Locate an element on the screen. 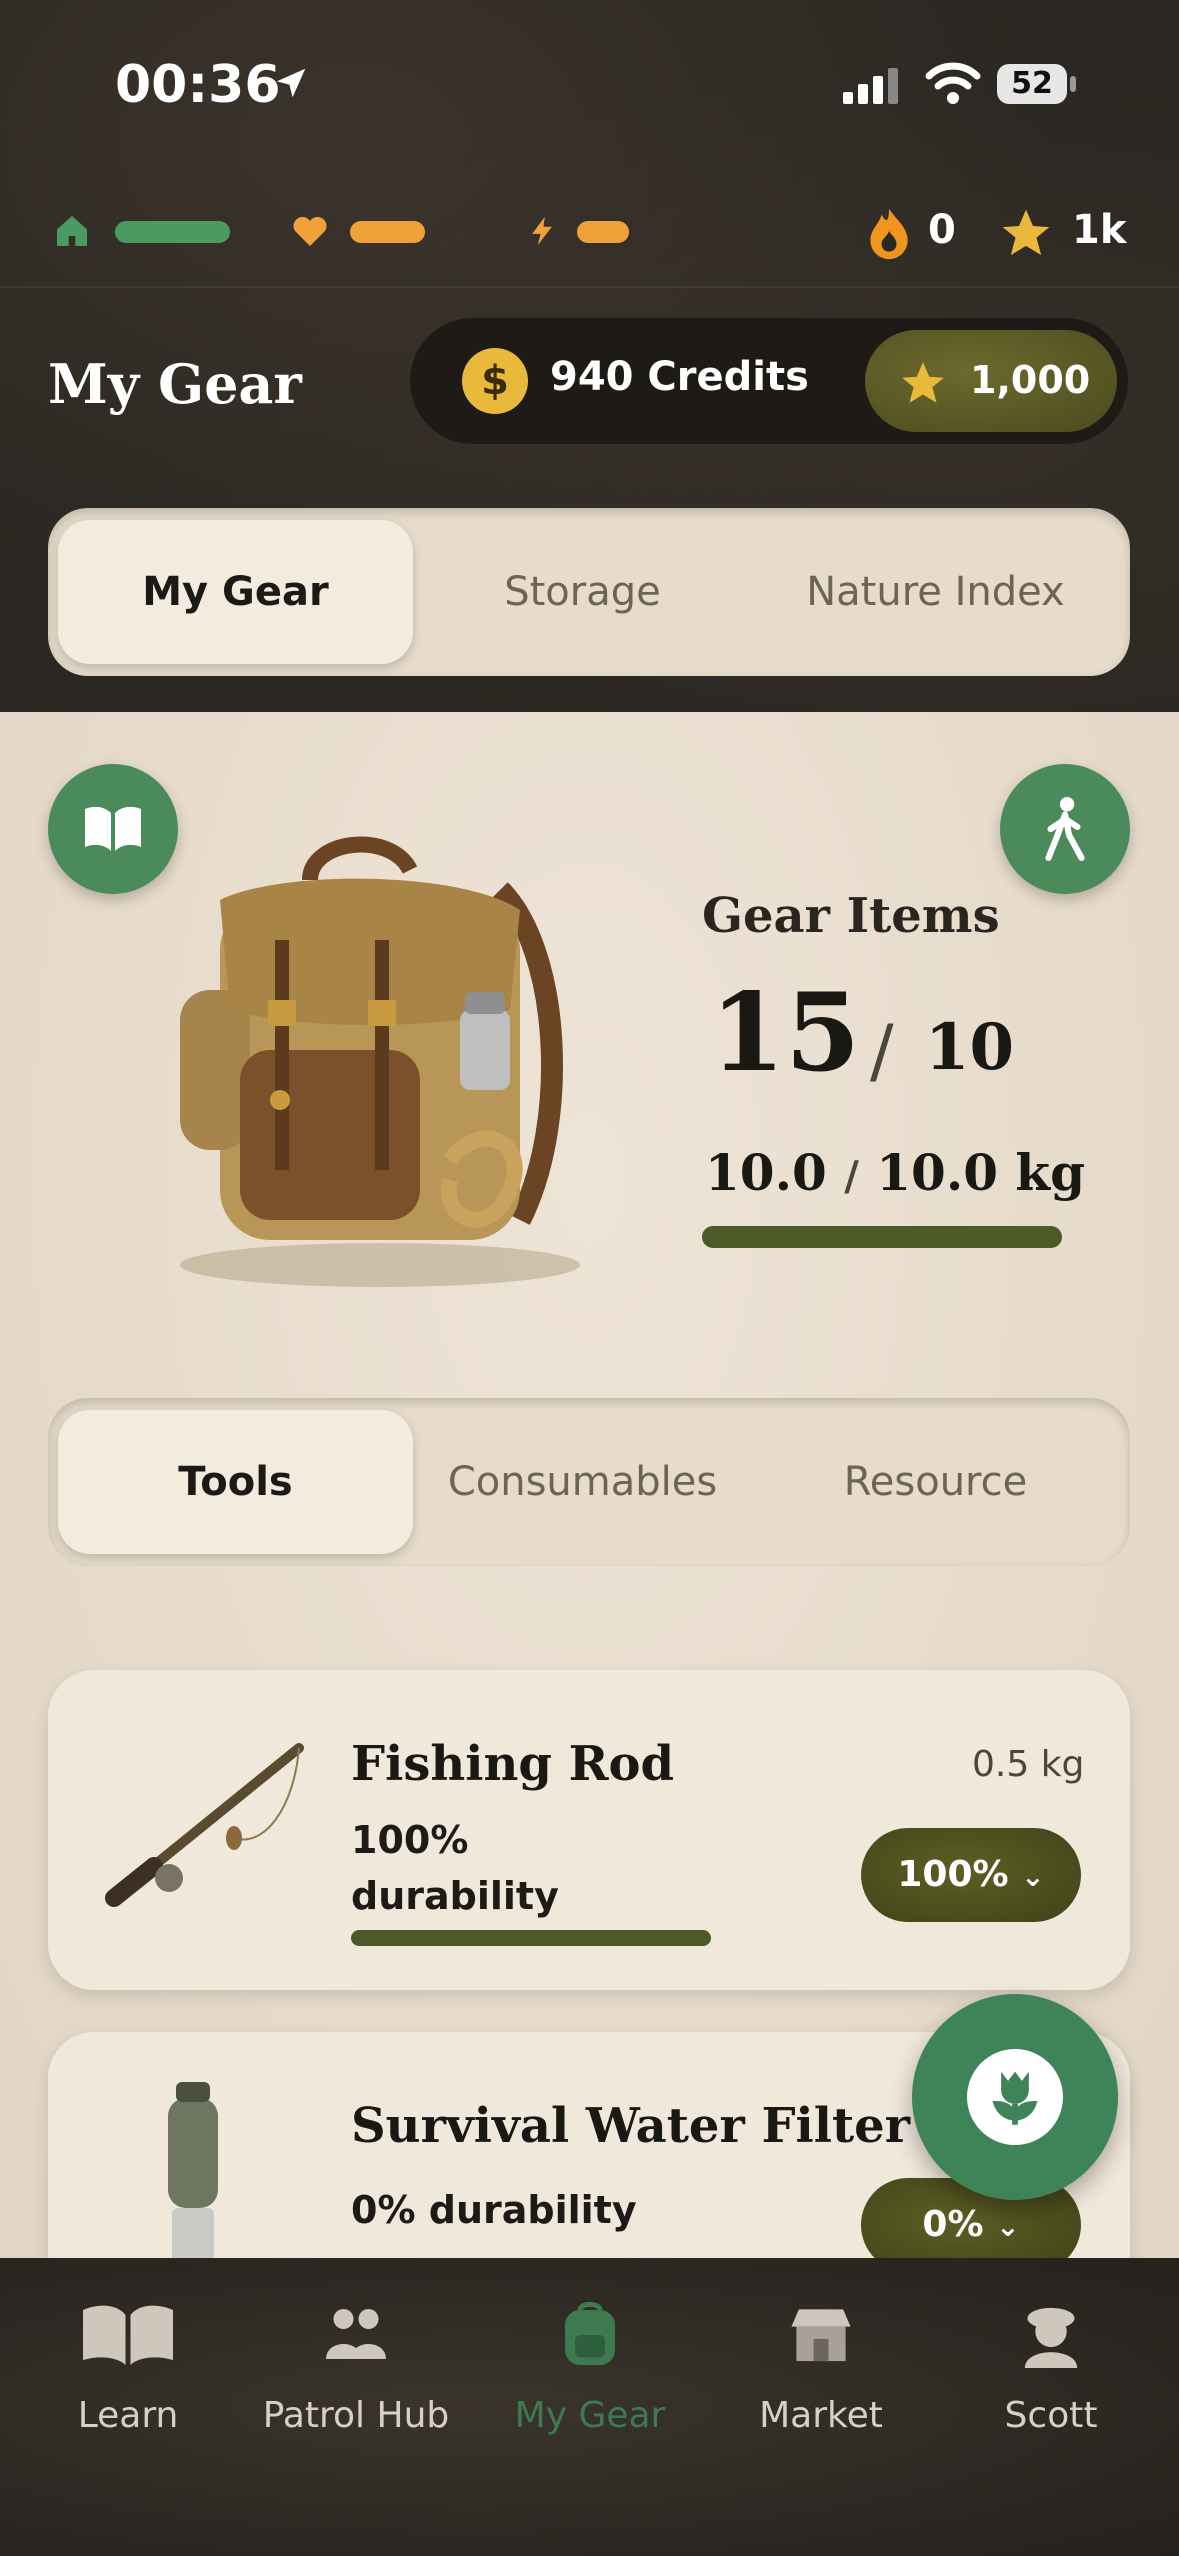 The width and height of the screenshot is (1179, 2556). walk-button is located at coordinates (1065, 829).